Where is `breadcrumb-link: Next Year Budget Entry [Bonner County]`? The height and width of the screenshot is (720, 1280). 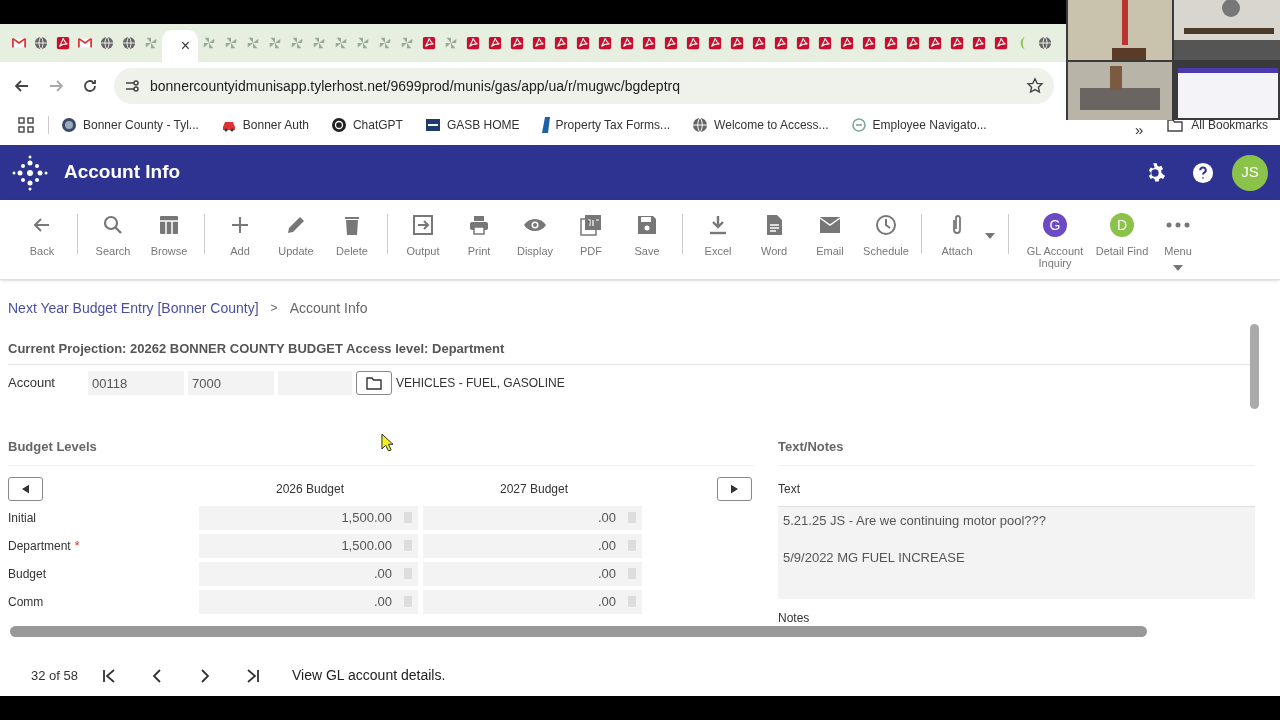
breadcrumb-link: Next Year Budget Entry [Bonner County] is located at coordinates (133, 308).